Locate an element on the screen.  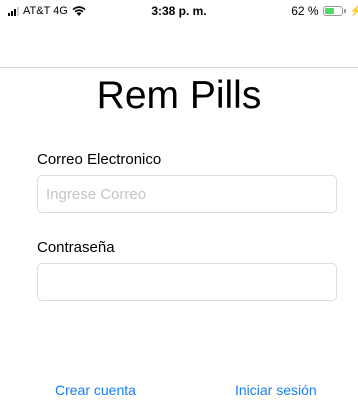
status-bar: AT&T 4G 3:38 p. m. 62 % ⚡ is located at coordinates (179, 11).